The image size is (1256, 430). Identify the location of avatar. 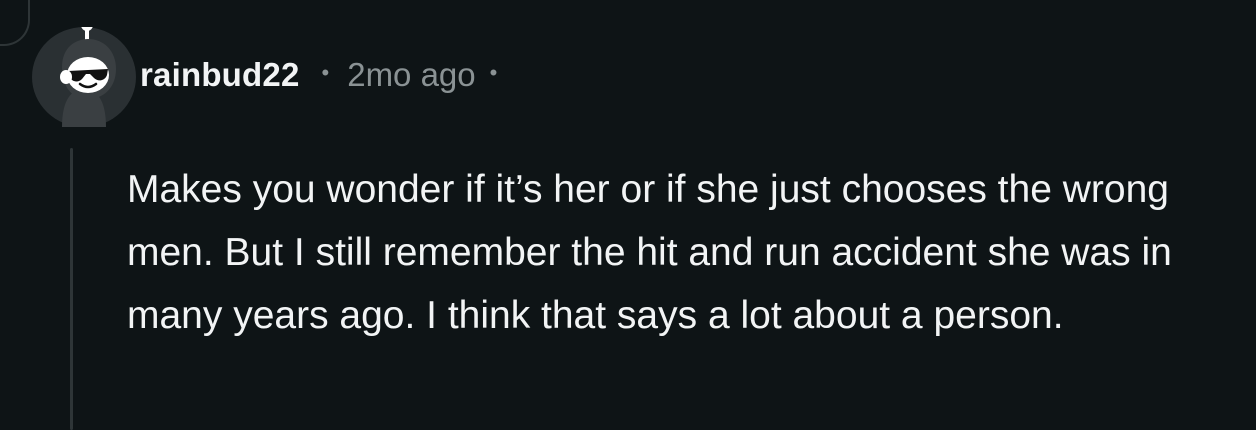
(84, 77).